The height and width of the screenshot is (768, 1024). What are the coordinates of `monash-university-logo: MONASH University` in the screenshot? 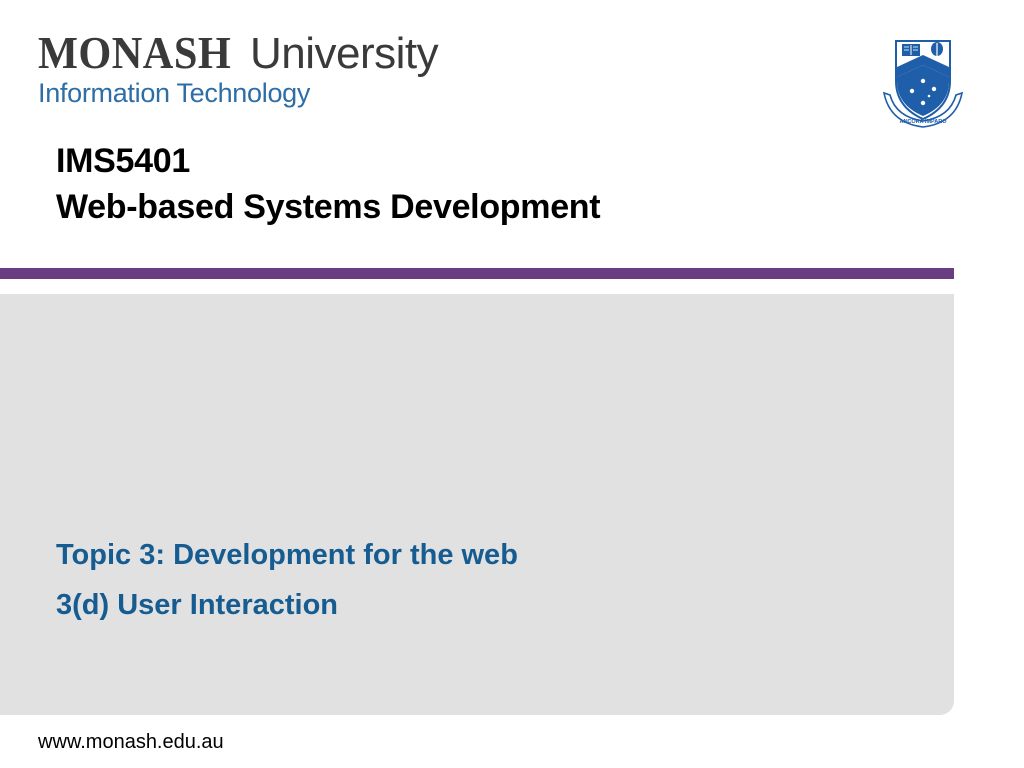 It's located at (238, 53).